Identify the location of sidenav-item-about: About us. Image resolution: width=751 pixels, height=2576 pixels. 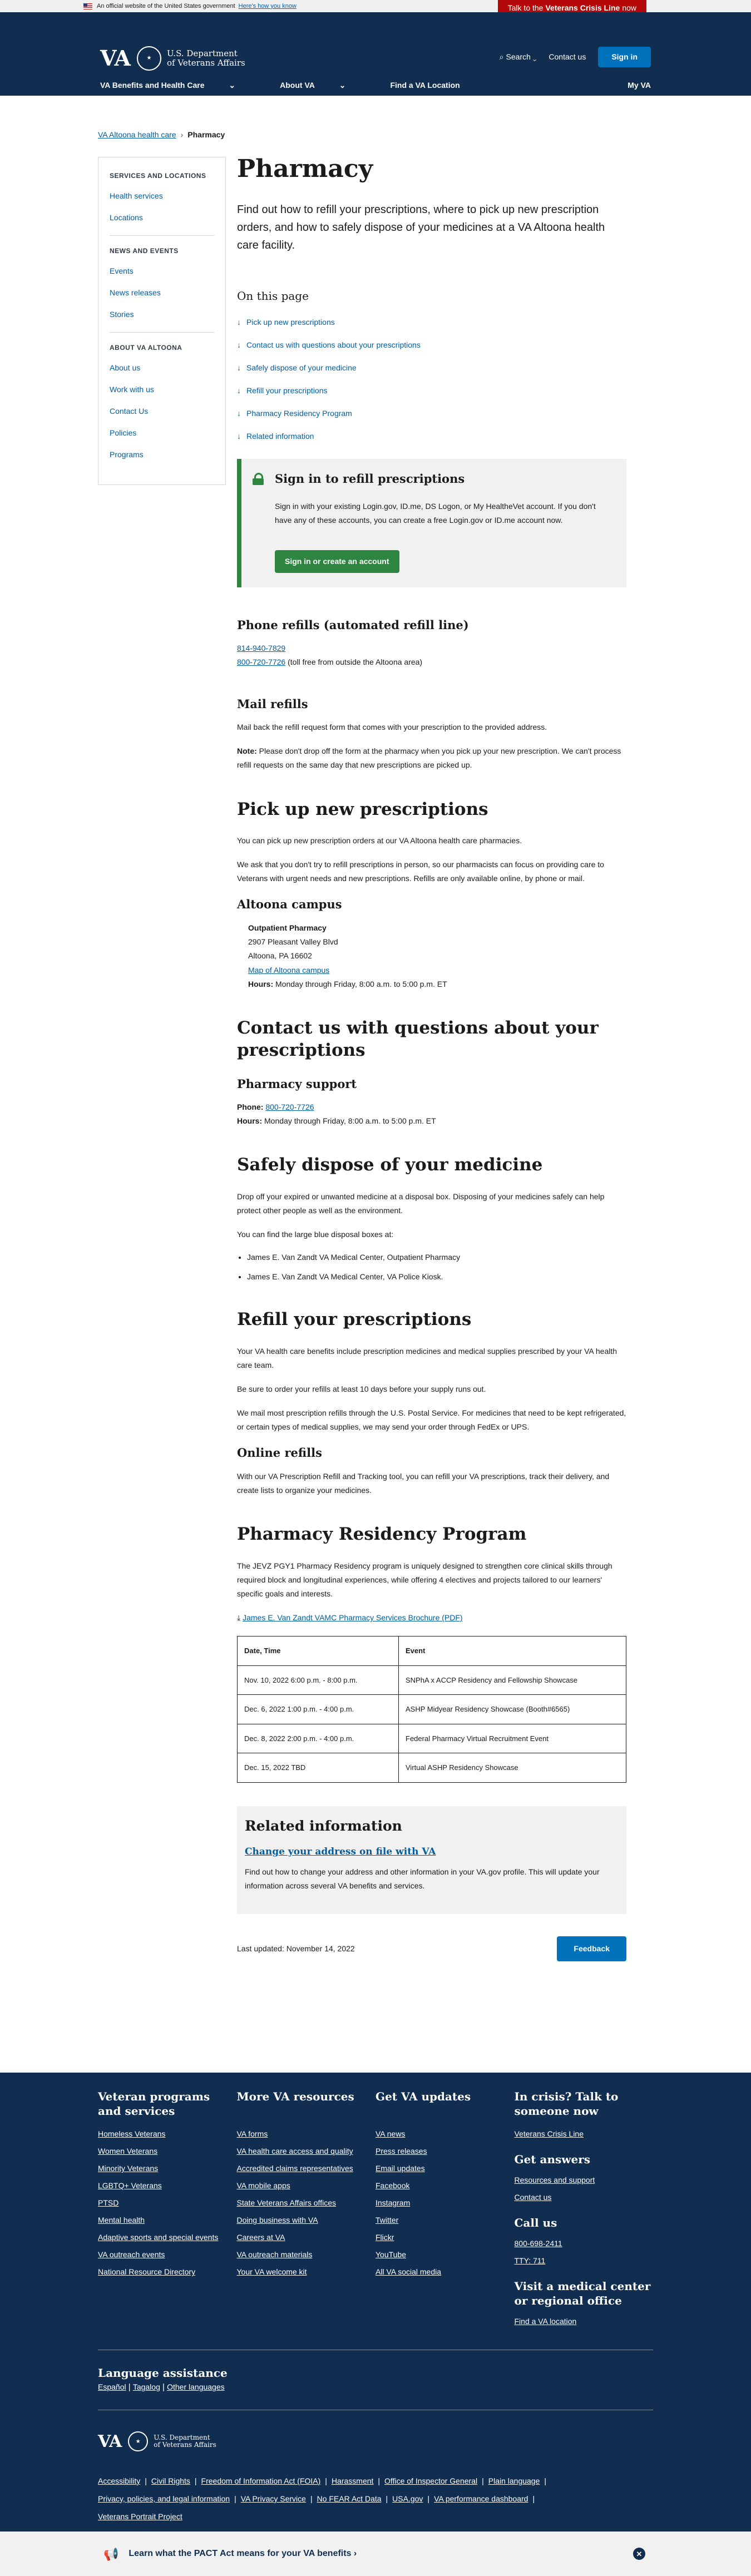
(162, 368).